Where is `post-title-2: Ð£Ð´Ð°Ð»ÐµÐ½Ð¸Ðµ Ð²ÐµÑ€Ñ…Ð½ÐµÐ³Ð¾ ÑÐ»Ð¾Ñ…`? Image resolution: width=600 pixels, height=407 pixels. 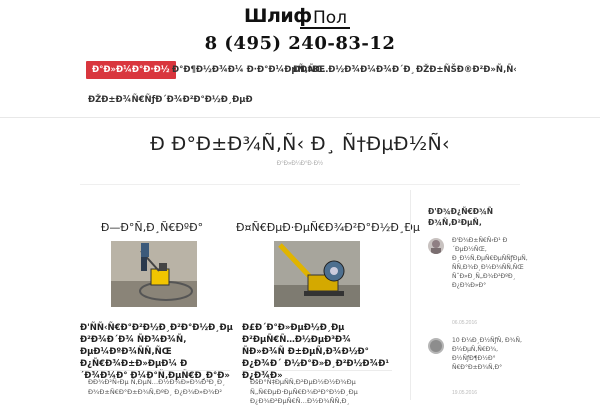
post-title-2: Ð£Ð´Ð°Ð»ÐµÐ½Ð¸Ðµ Ð²ÐµÑ€Ñ…Ð½ÐµÐ³Ð¾ ÑÐ»Ð¾Ñ… is located at coordinates (317, 352).